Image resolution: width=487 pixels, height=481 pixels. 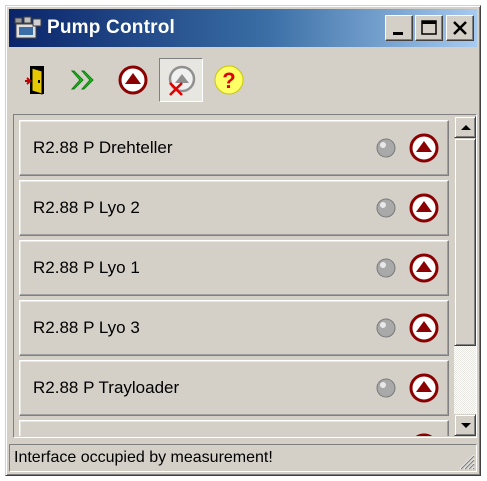 I want to click on pump-control-app-icon, so click(x=28, y=28).